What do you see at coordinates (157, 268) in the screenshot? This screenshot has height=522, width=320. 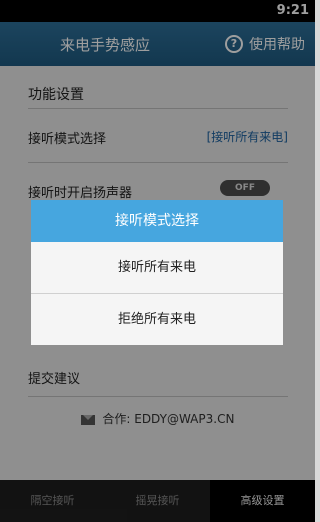 I see `option-answer-all: 接听所有来电` at bounding box center [157, 268].